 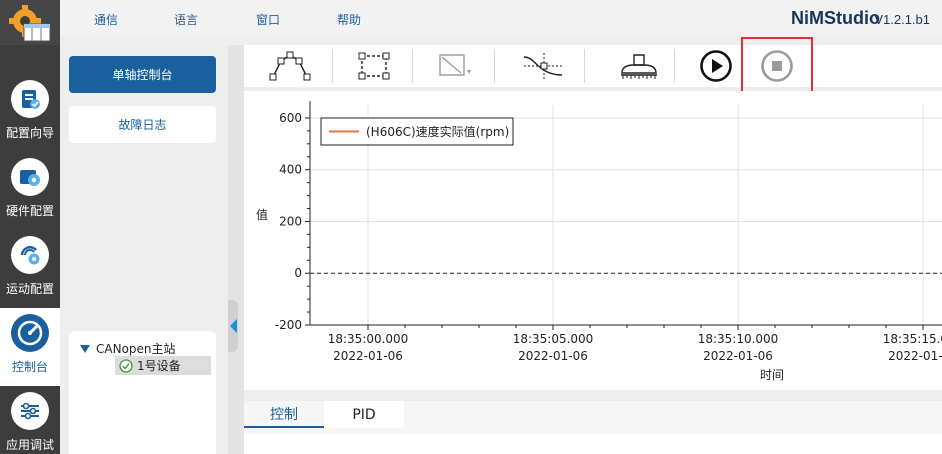 I want to click on menu-language: 语言, so click(x=186, y=19).